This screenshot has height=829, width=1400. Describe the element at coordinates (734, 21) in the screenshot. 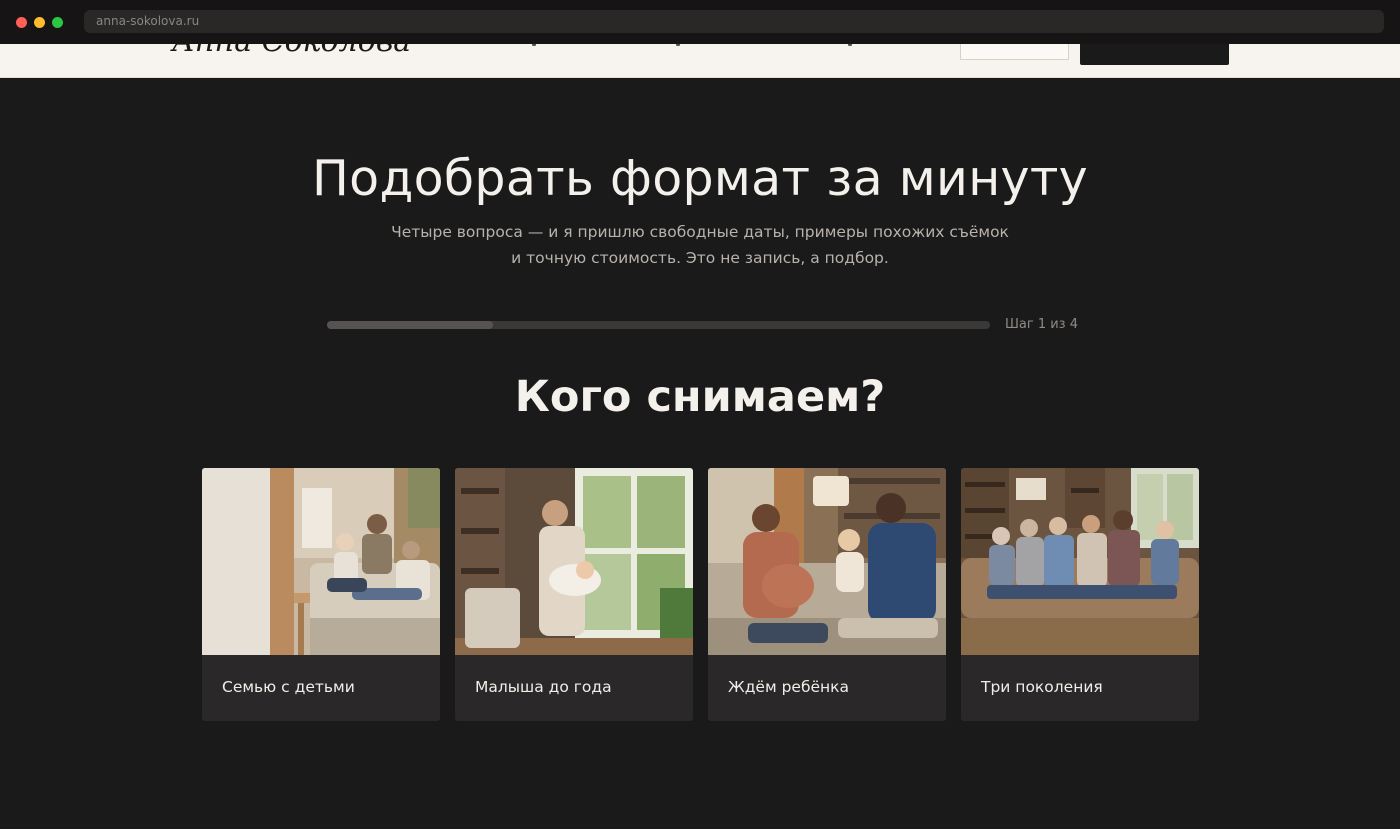

I see `address-bar: anna-sokolova.ru` at that location.